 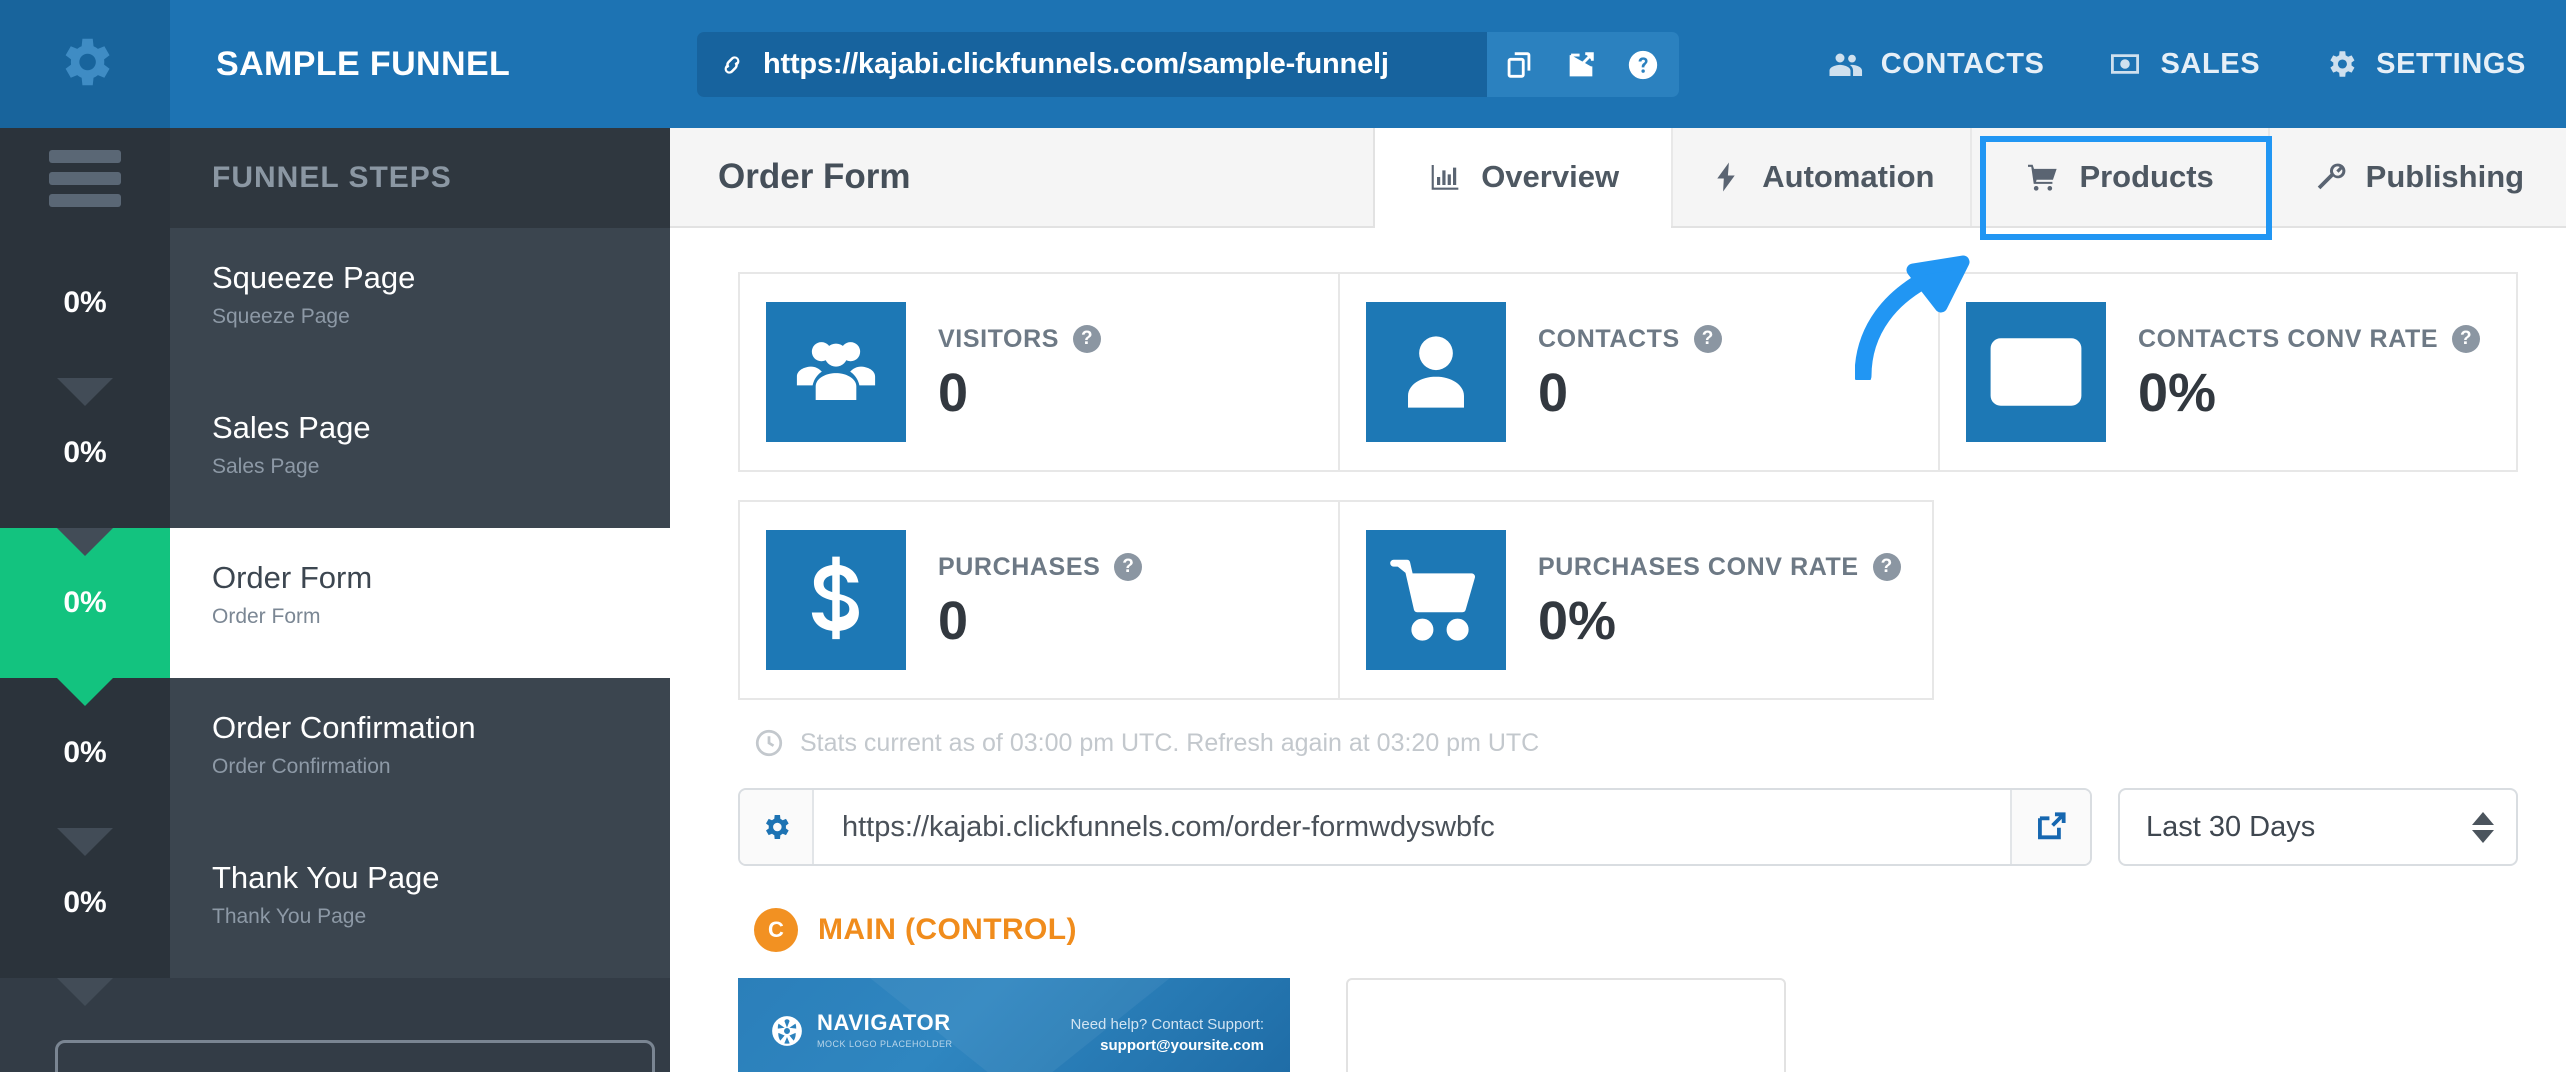 What do you see at coordinates (1566, 1025) in the screenshot?
I see `page-preview-thumbnail-secondary` at bounding box center [1566, 1025].